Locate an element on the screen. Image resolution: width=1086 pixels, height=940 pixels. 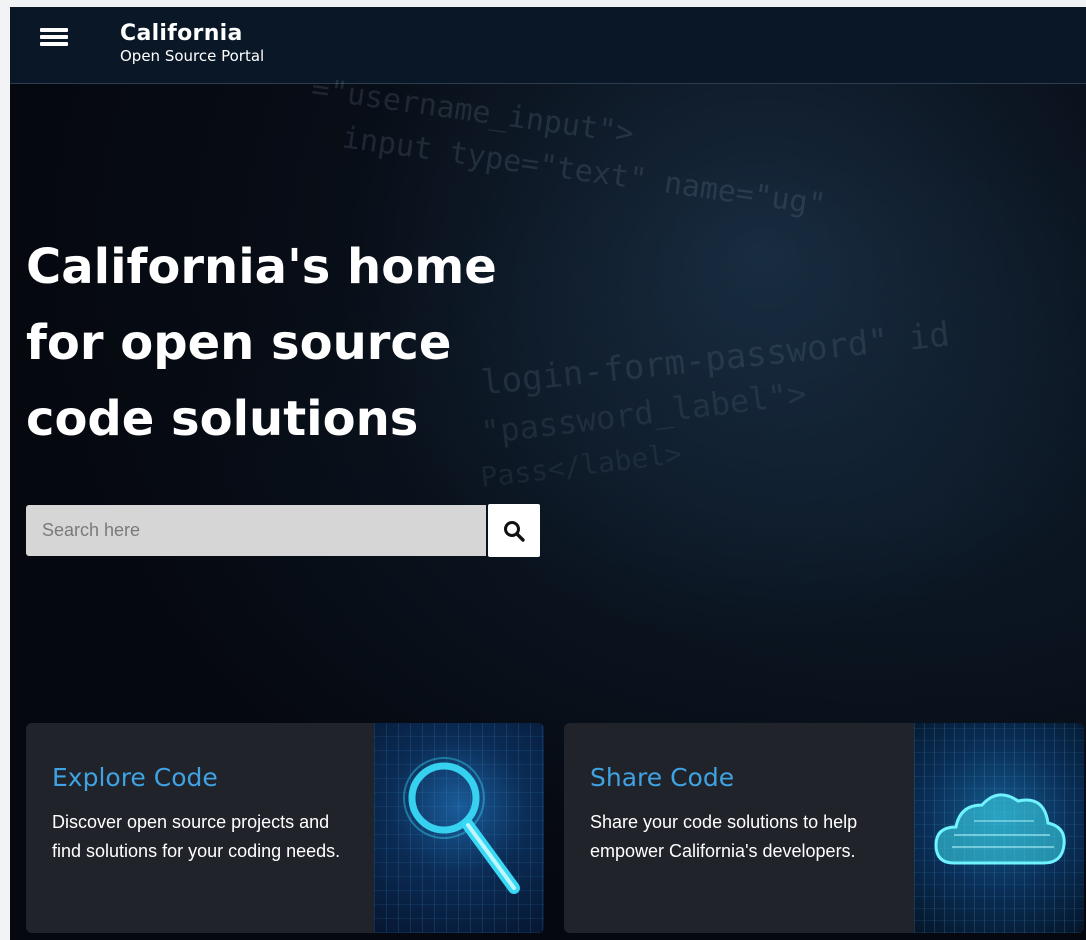
brand: California Open Source Portal is located at coordinates (192, 43).